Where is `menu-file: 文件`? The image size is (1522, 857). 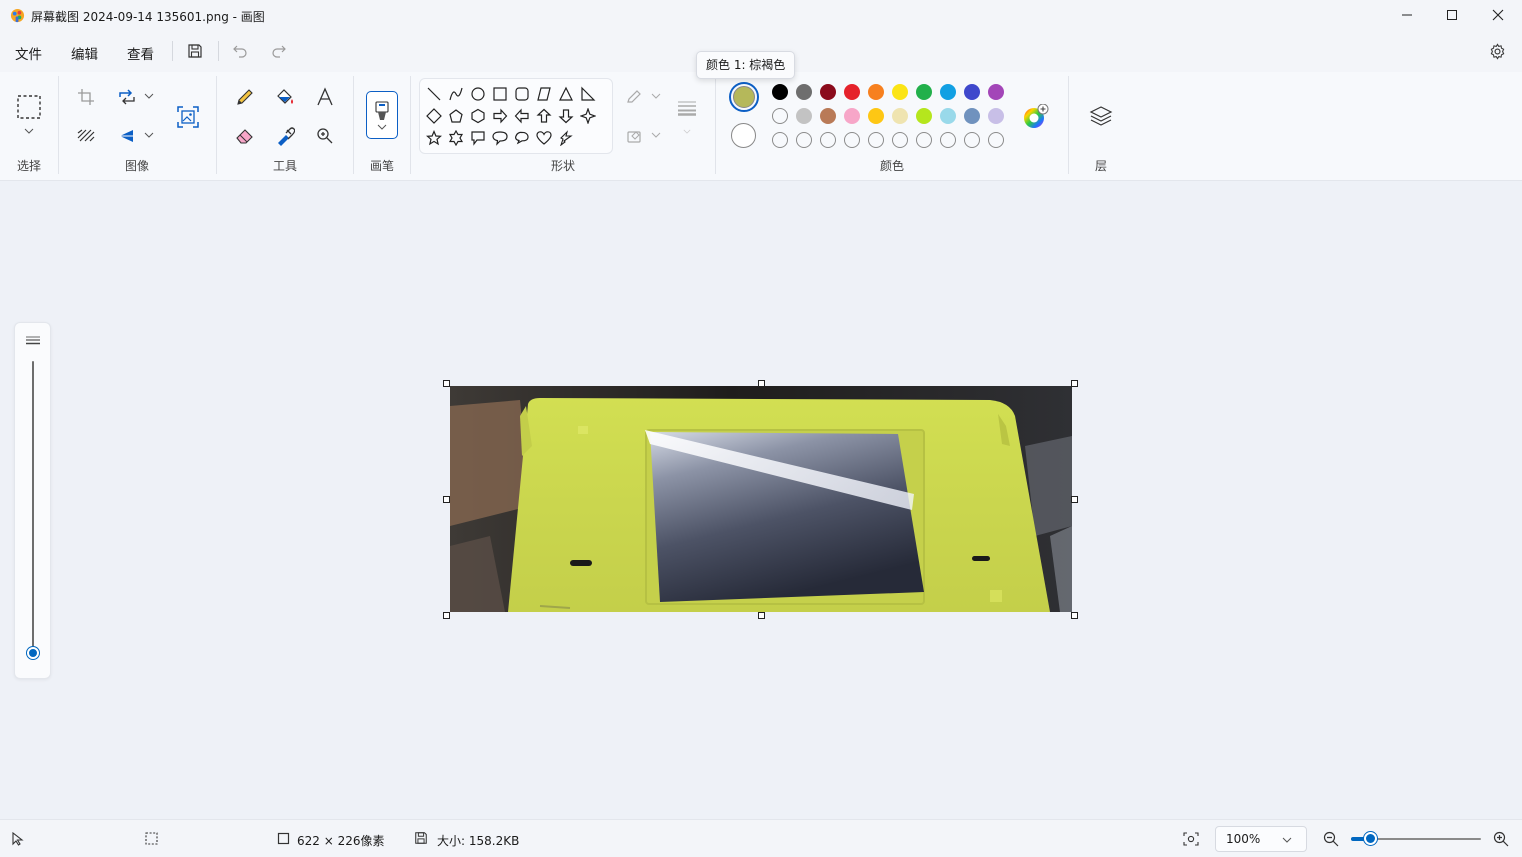
menu-file: 文件 is located at coordinates (28, 53).